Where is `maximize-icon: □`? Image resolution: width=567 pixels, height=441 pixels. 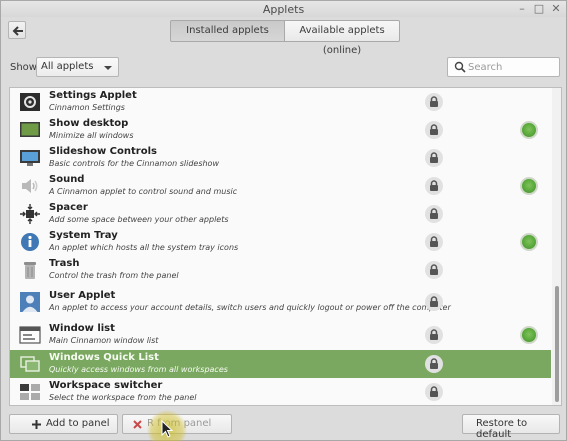 maximize-icon: □ is located at coordinates (539, 9).